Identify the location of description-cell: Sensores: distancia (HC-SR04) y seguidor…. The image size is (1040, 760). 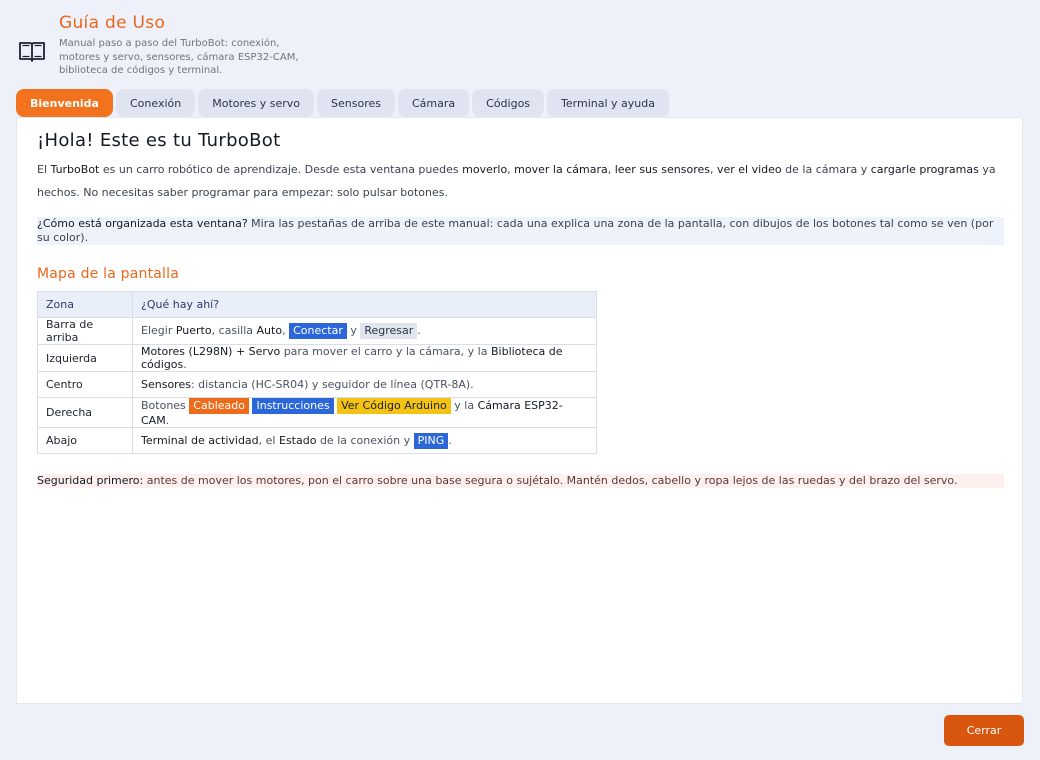
(364, 384).